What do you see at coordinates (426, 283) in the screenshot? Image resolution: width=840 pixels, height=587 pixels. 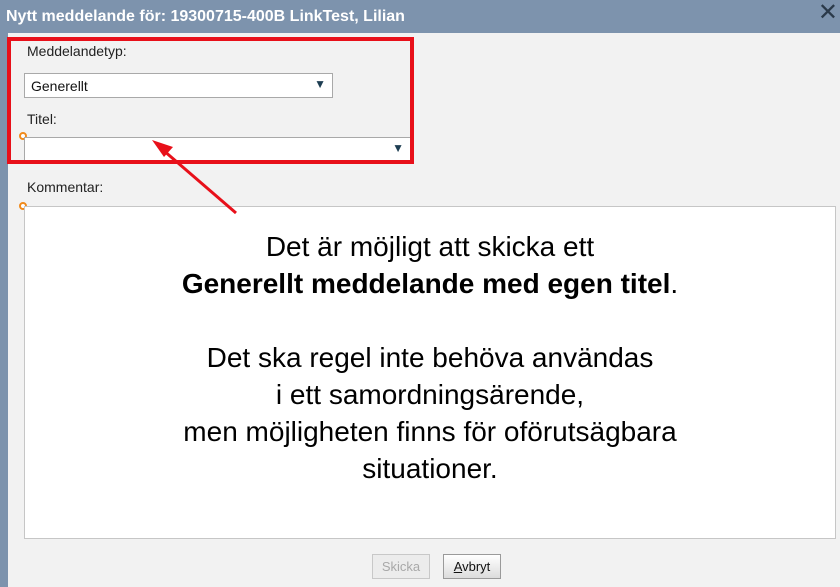 I see `annotation-bold-phrase: Generellt meddelande med egen titel` at bounding box center [426, 283].